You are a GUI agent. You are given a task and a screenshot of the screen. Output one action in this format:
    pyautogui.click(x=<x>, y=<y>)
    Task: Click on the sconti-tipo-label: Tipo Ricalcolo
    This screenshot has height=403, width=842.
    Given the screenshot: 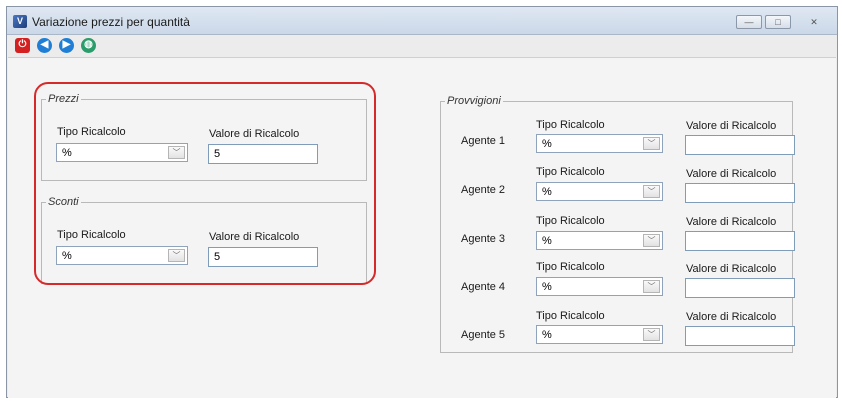 What is the action you would take?
    pyautogui.click(x=91, y=235)
    